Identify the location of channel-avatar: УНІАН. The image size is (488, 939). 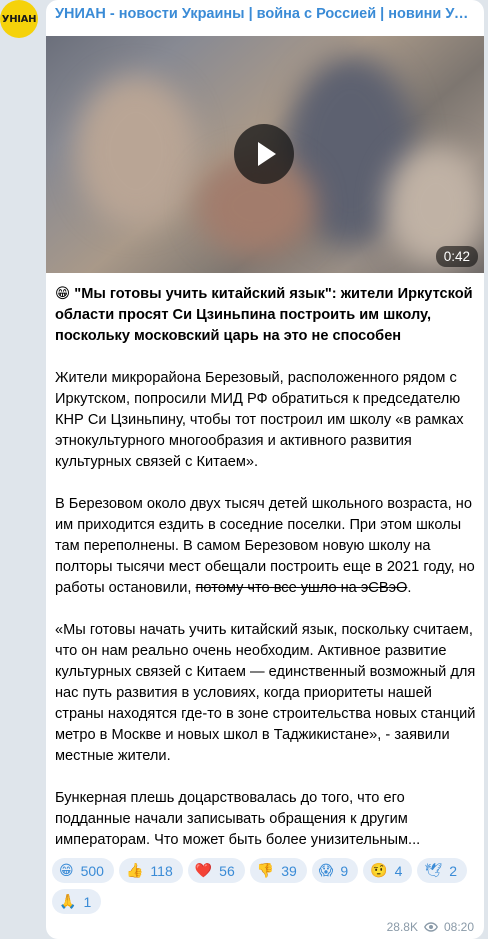
(19, 19).